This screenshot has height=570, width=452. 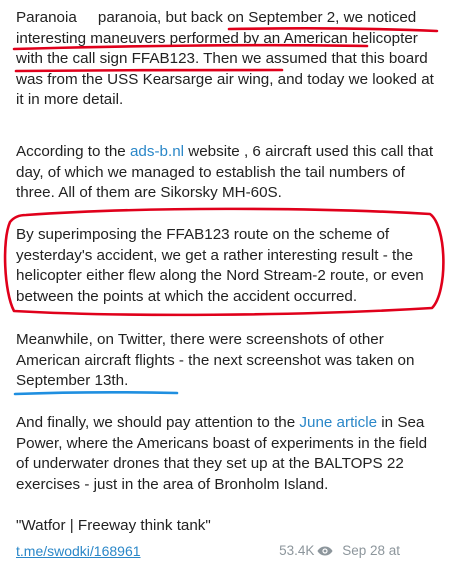 I want to click on intro-text: paranoia, but back, so click(x=160, y=17).